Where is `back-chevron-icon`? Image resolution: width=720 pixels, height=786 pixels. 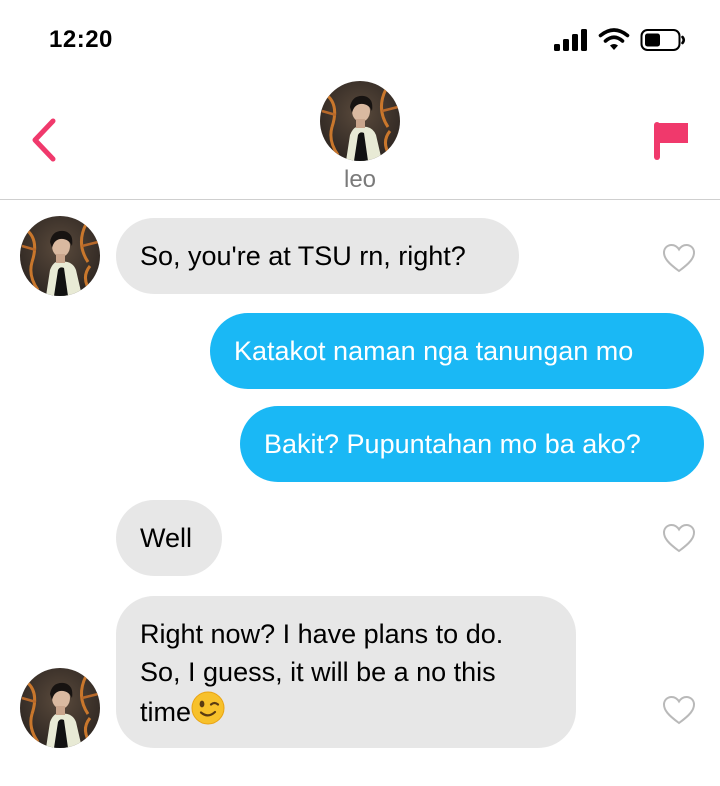 back-chevron-icon is located at coordinates (44, 140).